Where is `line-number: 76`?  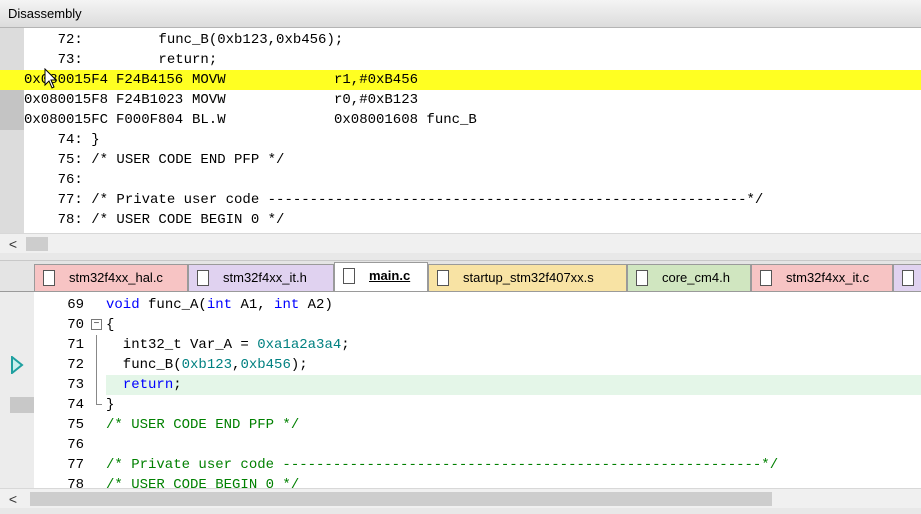
line-number: 76 is located at coordinates (75, 445).